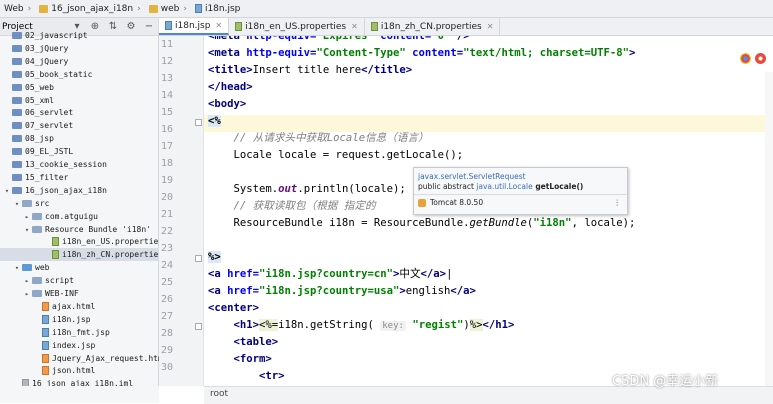 This screenshot has width=773, height=404. What do you see at coordinates (74, 371) in the screenshot?
I see `tree-item-label: json.html` at bounding box center [74, 371].